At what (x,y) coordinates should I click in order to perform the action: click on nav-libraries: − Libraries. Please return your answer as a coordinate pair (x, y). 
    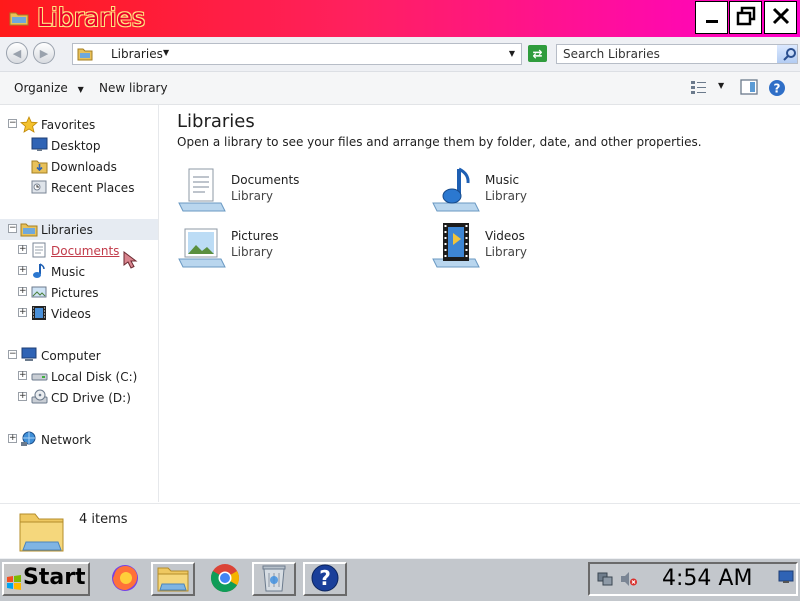
    Looking at the image, I should click on (79, 229).